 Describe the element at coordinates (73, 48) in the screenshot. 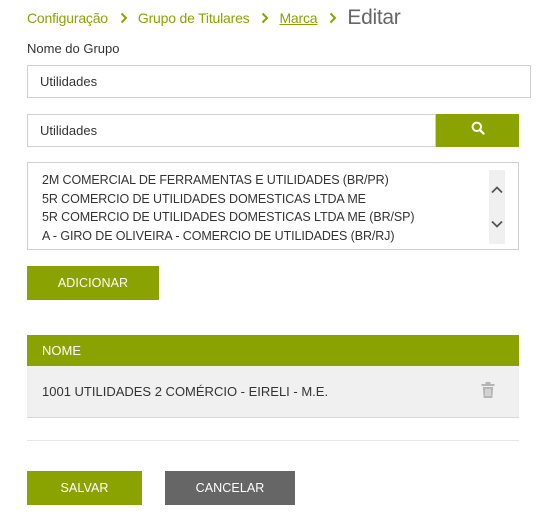

I see `group-name-label: Nome do Grupo` at that location.